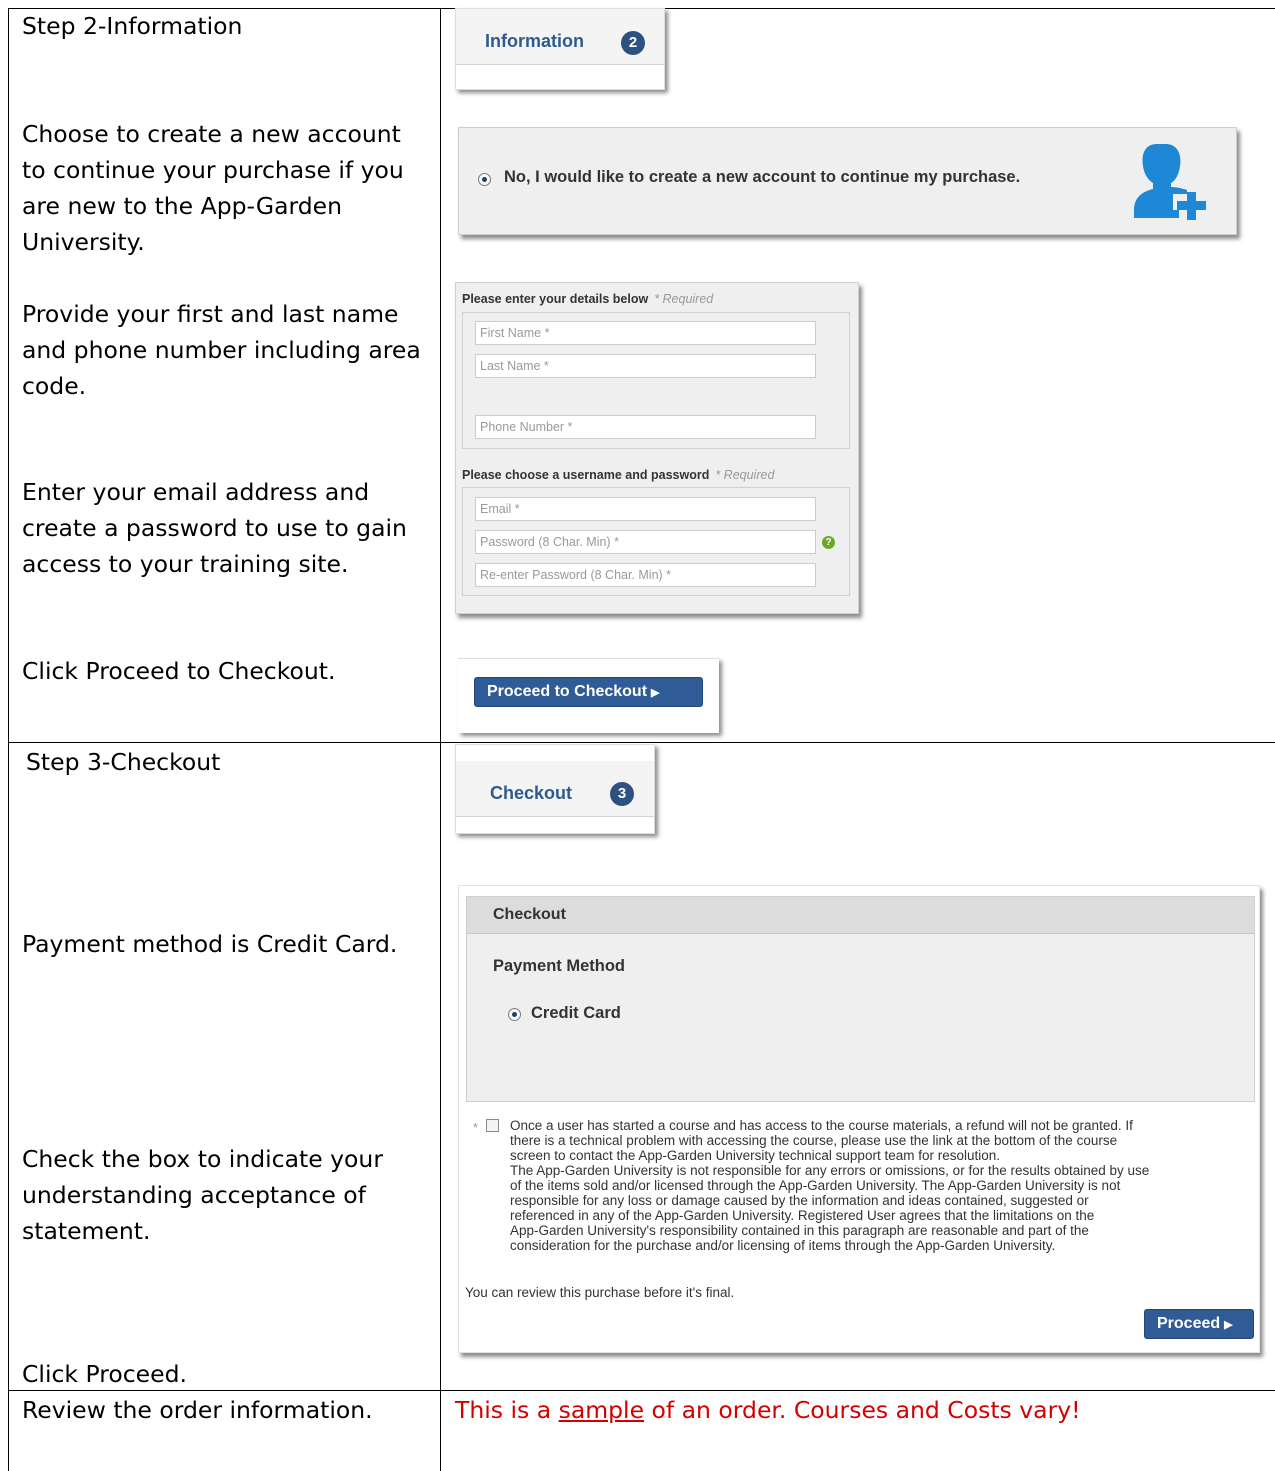 The width and height of the screenshot is (1275, 1471). What do you see at coordinates (567, 691) in the screenshot?
I see `proceed-to-checkout-label: Proceed to Checkout` at bounding box center [567, 691].